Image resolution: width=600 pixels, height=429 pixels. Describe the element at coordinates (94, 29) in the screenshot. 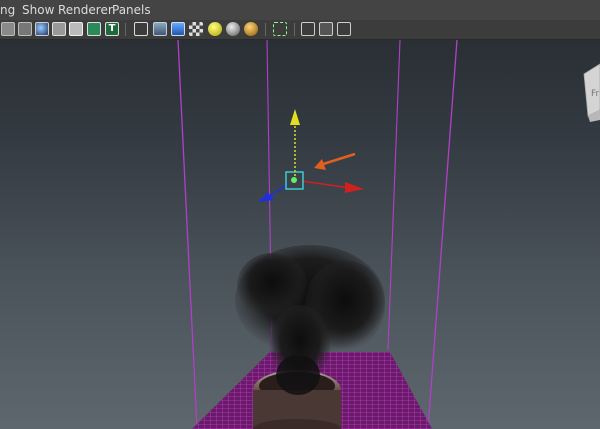

I see `bounding-box-icon` at that location.